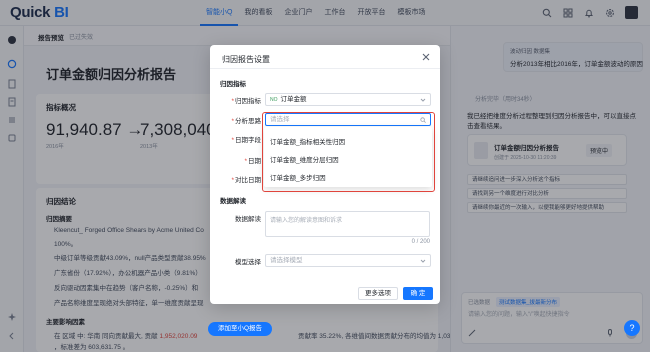  I want to click on char-counter: 0 / 200, so click(420, 242).